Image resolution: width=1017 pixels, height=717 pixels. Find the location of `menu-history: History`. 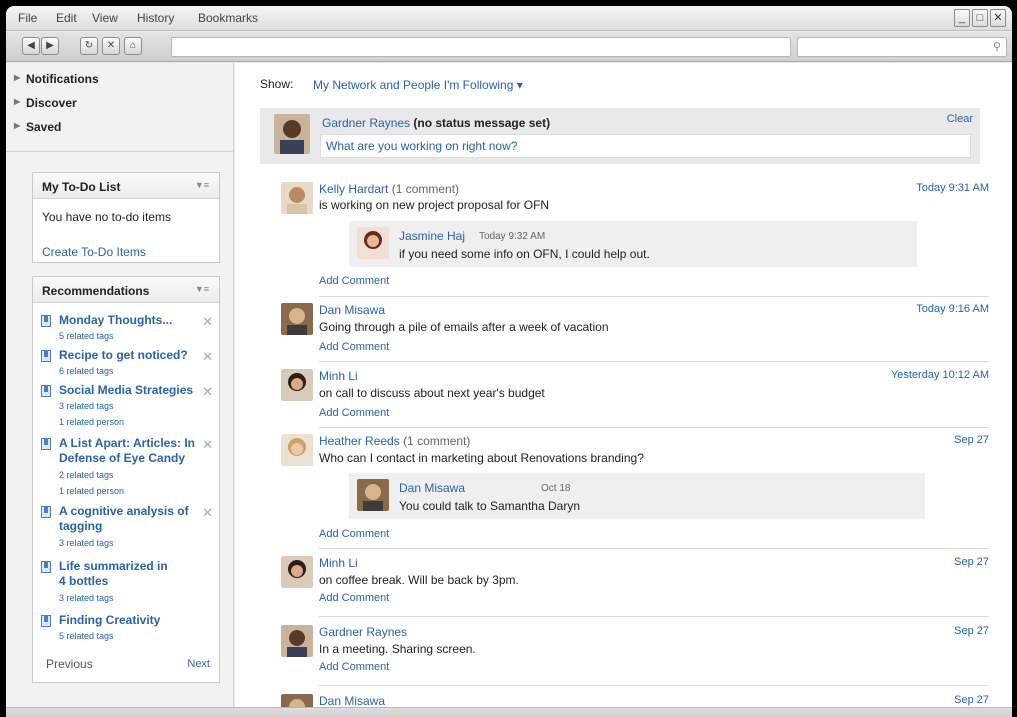

menu-history: History is located at coordinates (155, 18).